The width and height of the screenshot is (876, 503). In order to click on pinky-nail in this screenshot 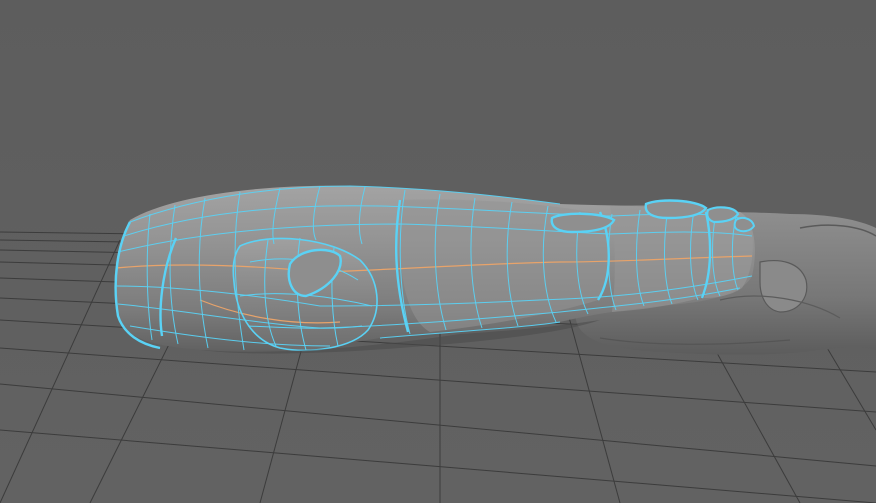, I will do `click(744, 225)`.